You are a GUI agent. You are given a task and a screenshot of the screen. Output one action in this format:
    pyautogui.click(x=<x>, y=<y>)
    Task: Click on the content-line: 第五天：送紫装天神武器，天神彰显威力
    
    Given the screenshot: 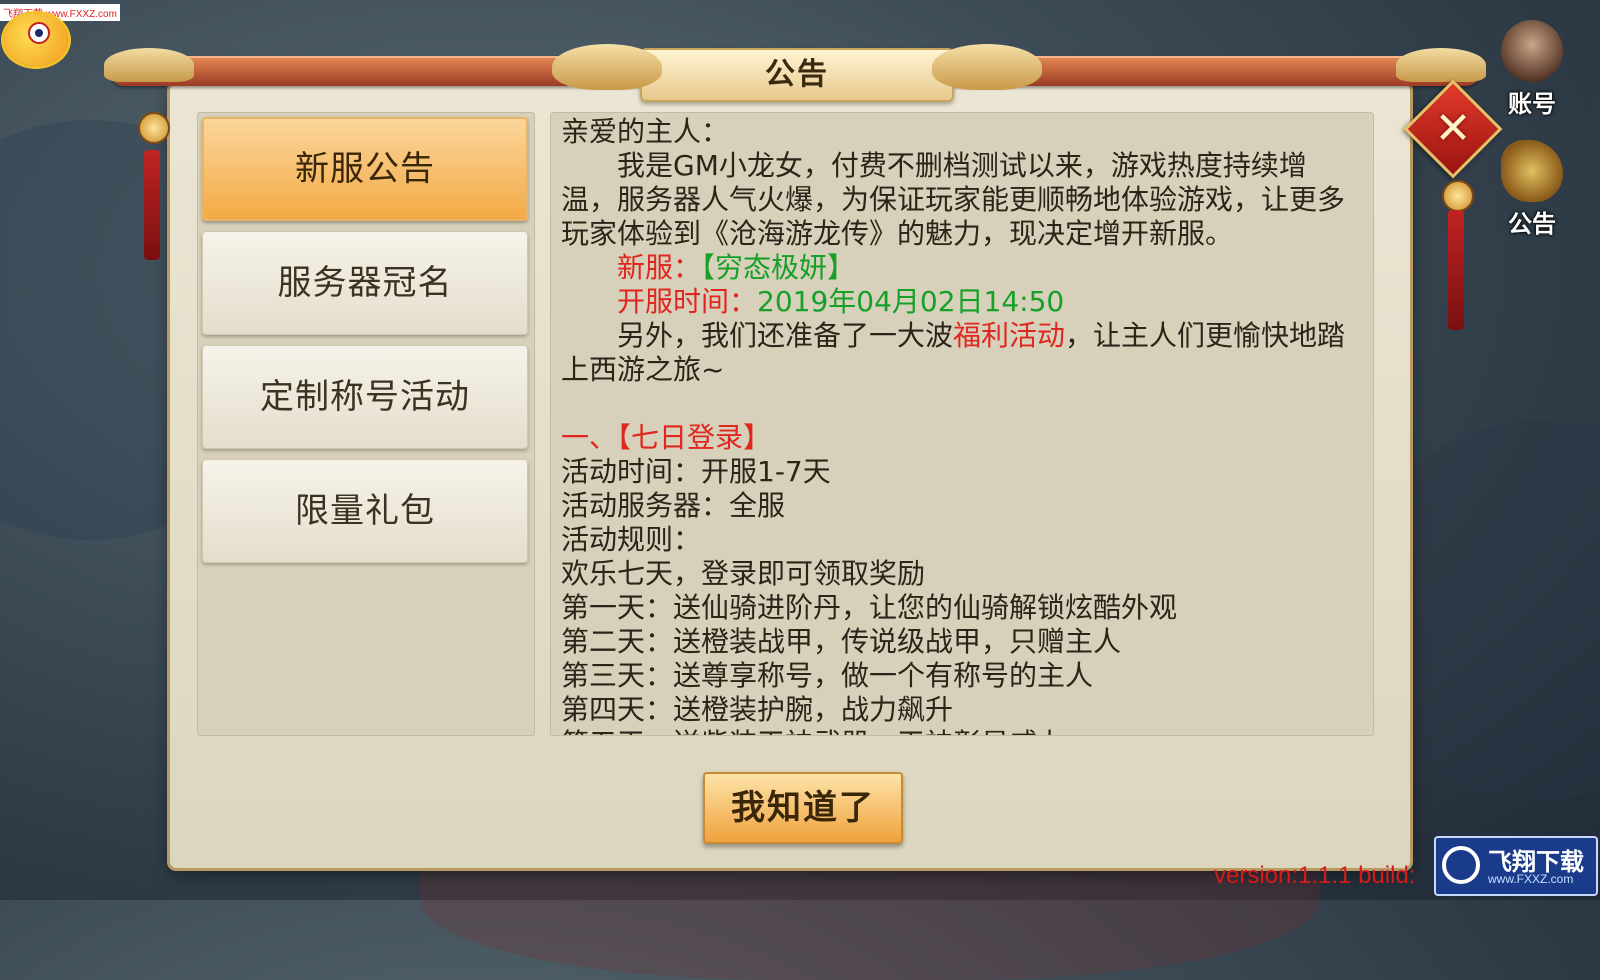 What is the action you would take?
    pyautogui.click(x=959, y=731)
    